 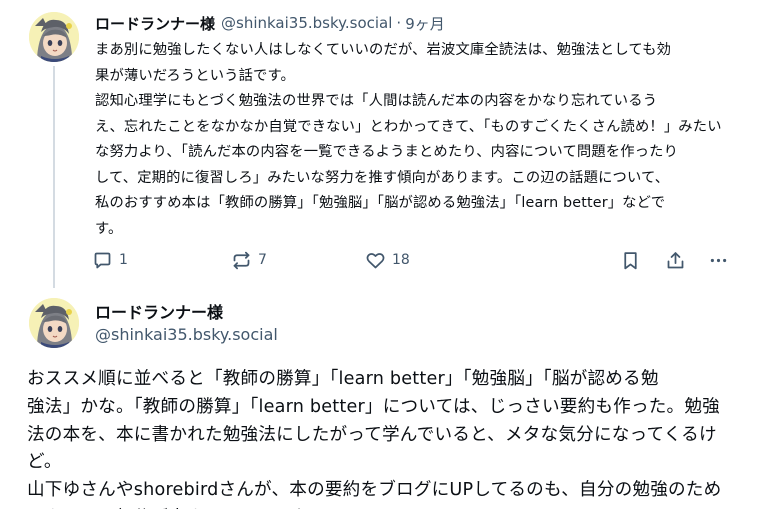 What do you see at coordinates (123, 260) in the screenshot?
I see `reply-count: 1` at bounding box center [123, 260].